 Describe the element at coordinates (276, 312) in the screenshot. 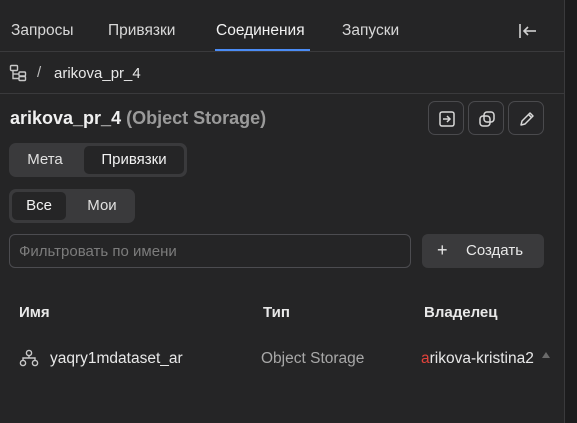

I see `column-header-type: Тип` at that location.